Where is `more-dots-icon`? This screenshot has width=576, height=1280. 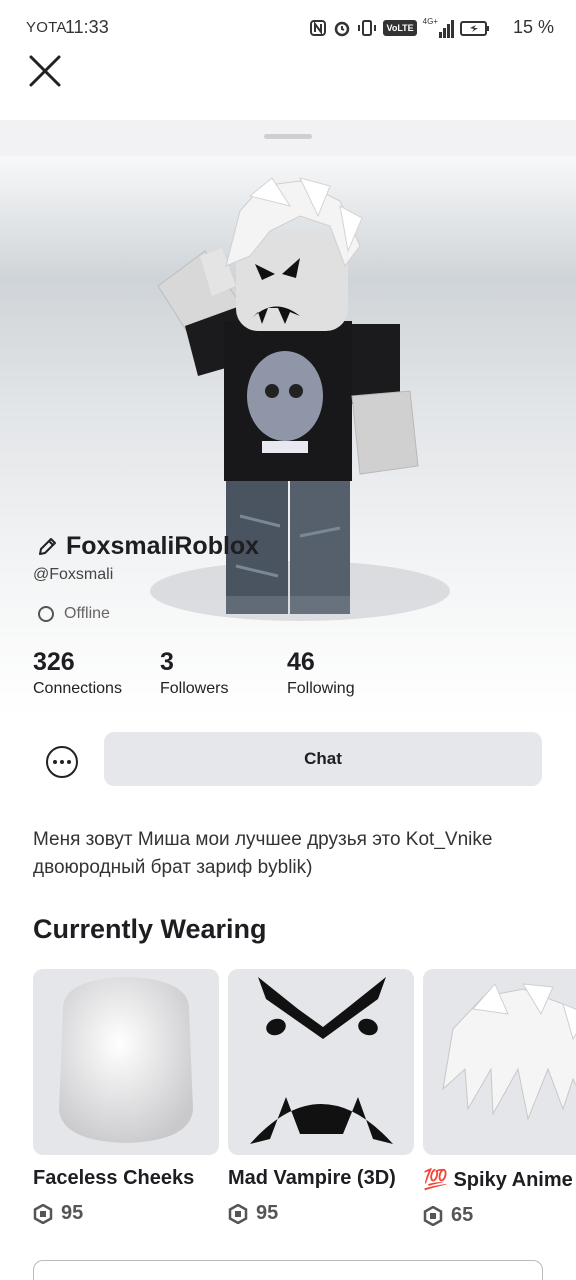 more-dots-icon is located at coordinates (55, 762).